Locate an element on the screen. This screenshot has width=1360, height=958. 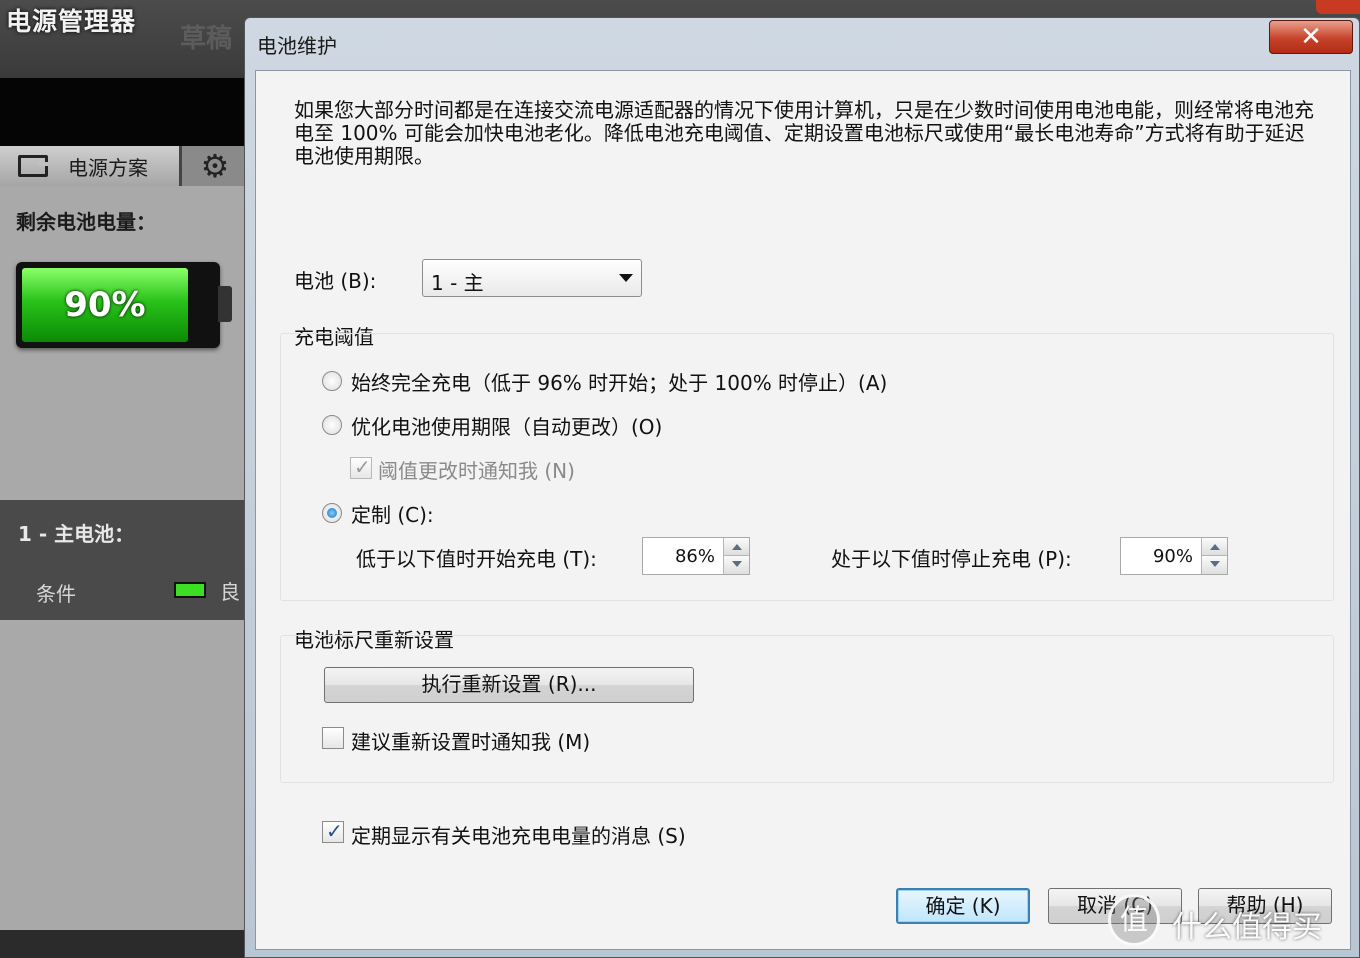
main-battery-section: 1 - 主电池： 条件 良 is located at coordinates (122, 560).